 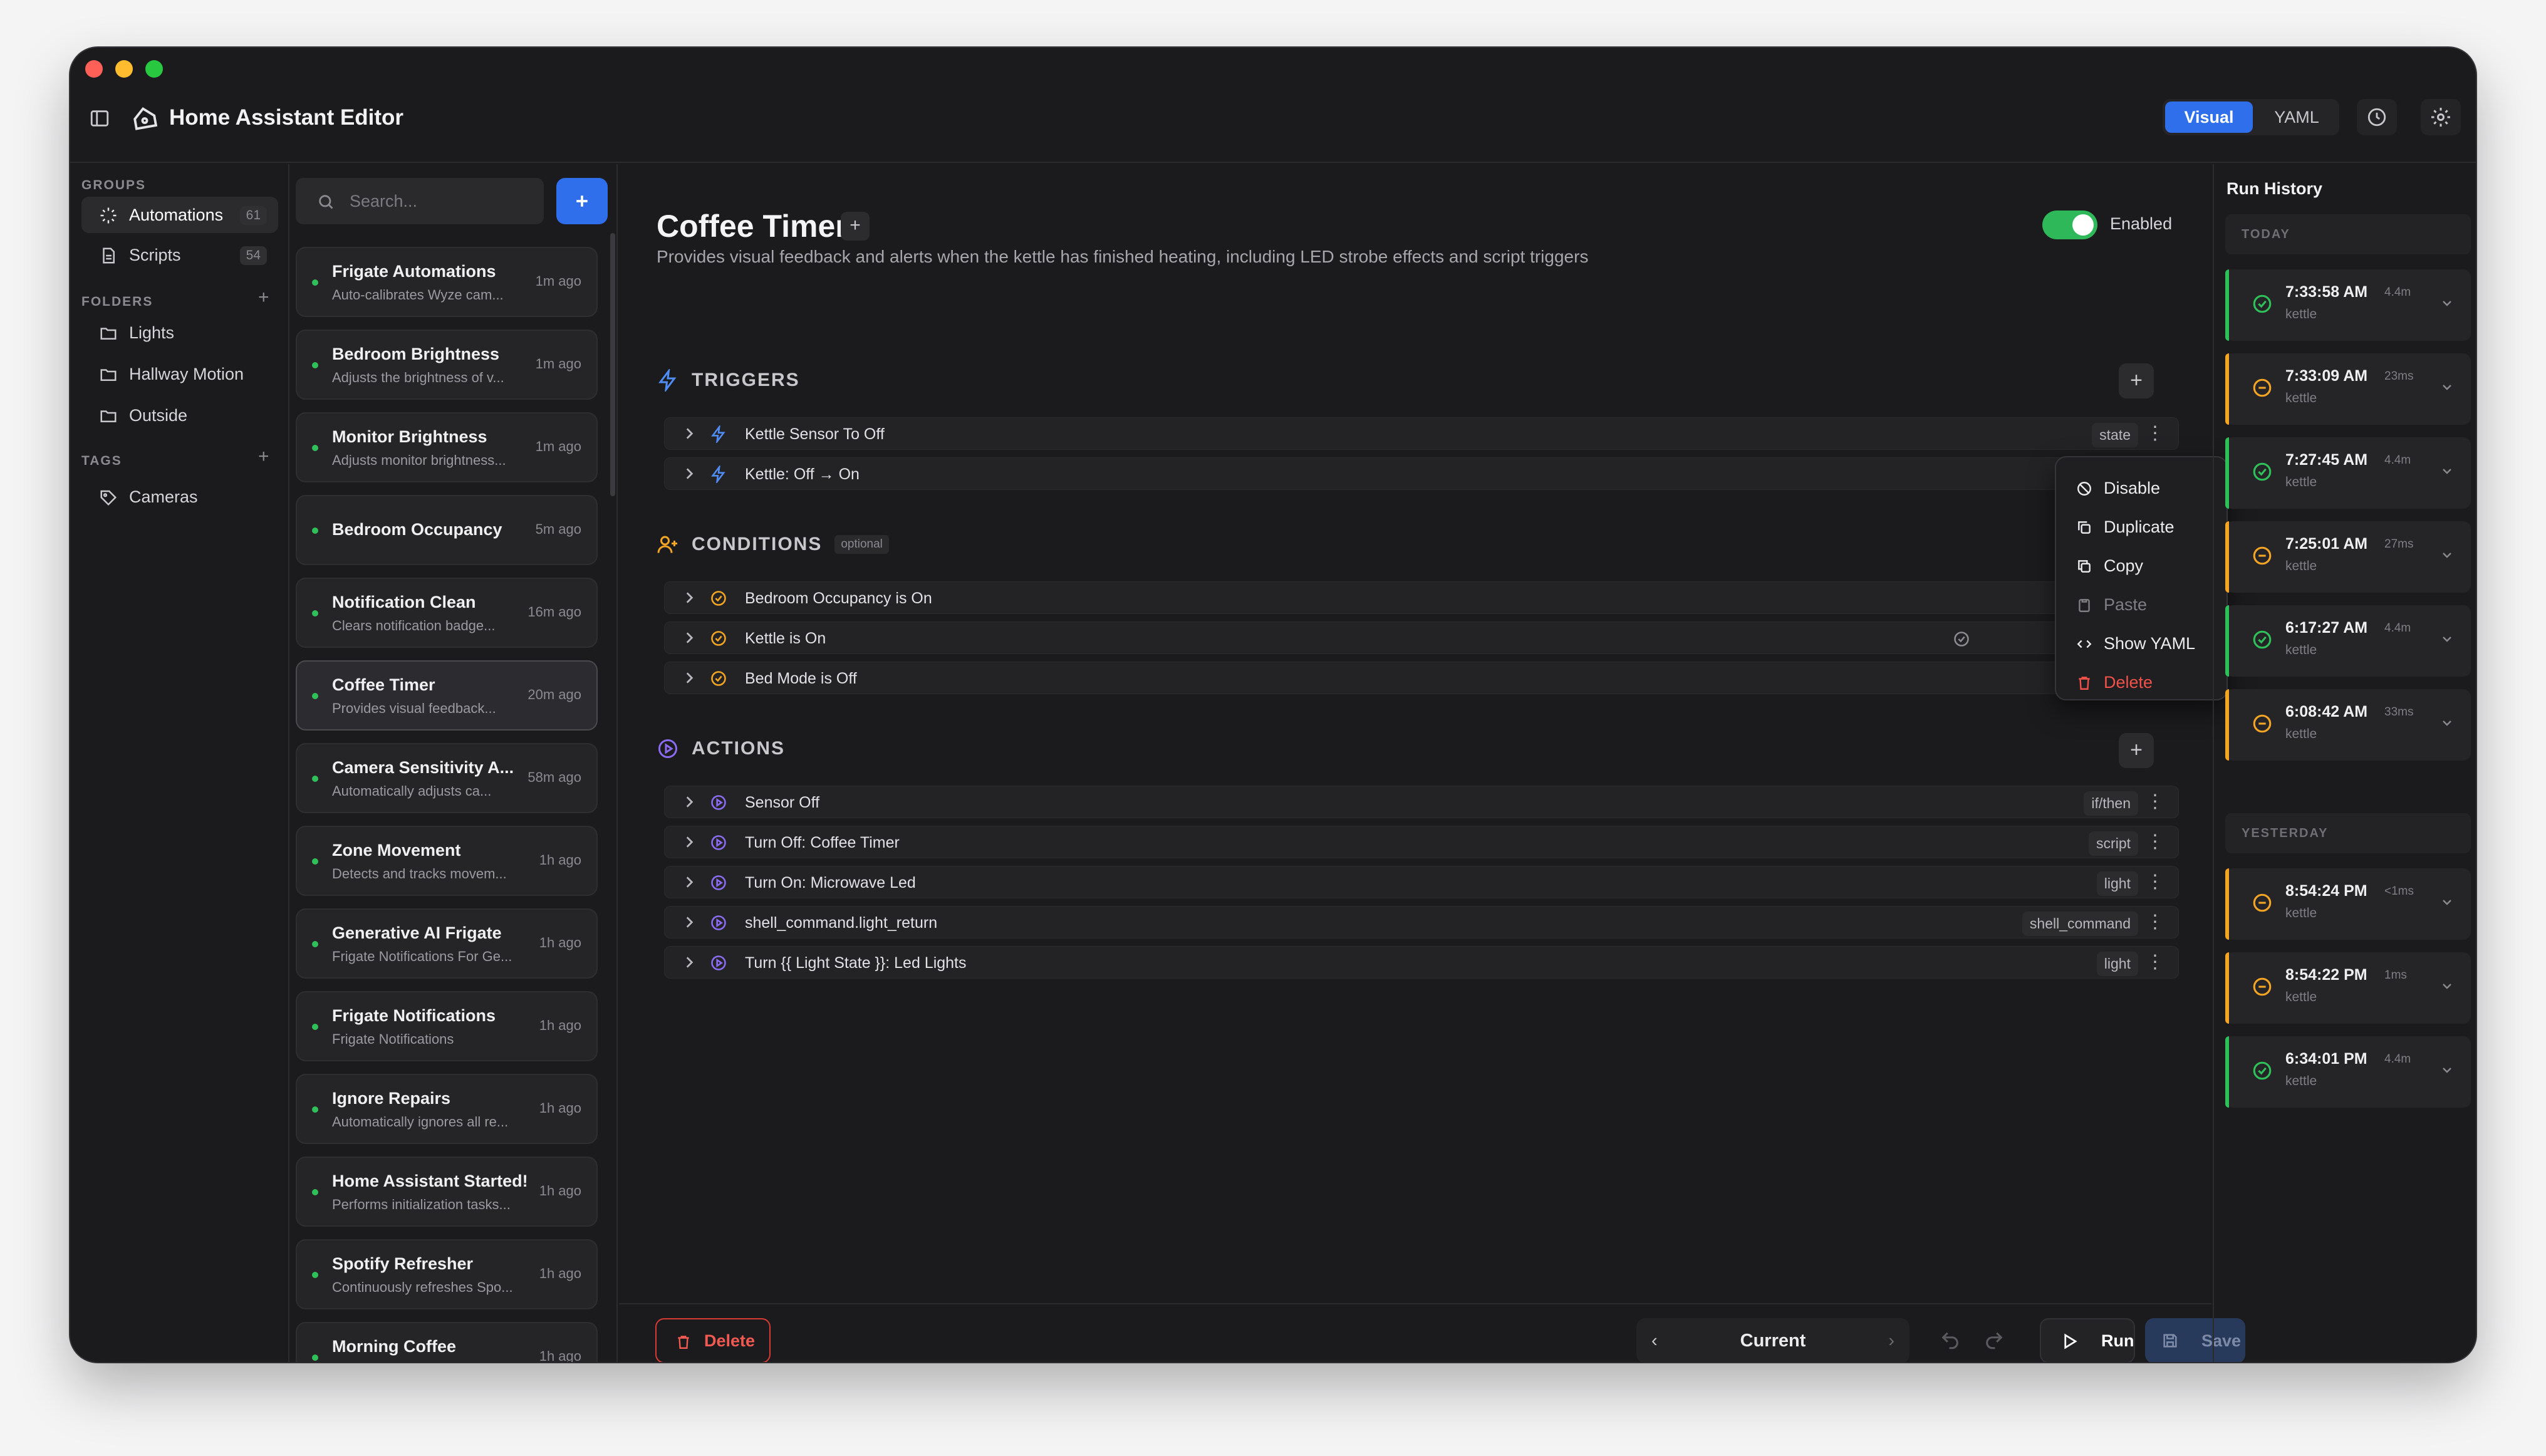 I want to click on sidebar-item-outside: Outside, so click(x=179, y=415).